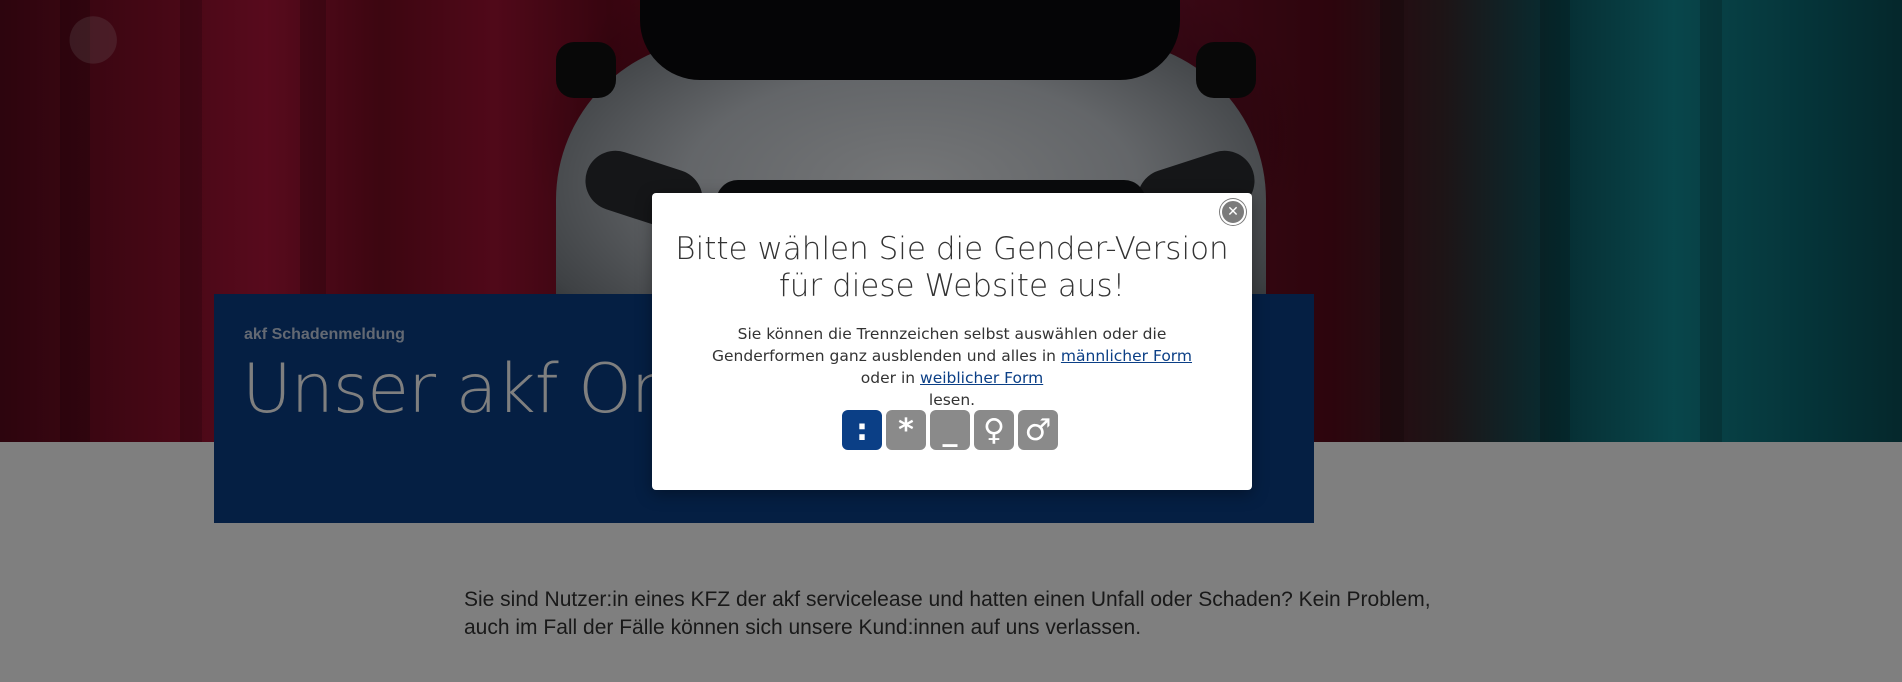 The width and height of the screenshot is (1902, 682). I want to click on colon-option-button: :, so click(862, 430).